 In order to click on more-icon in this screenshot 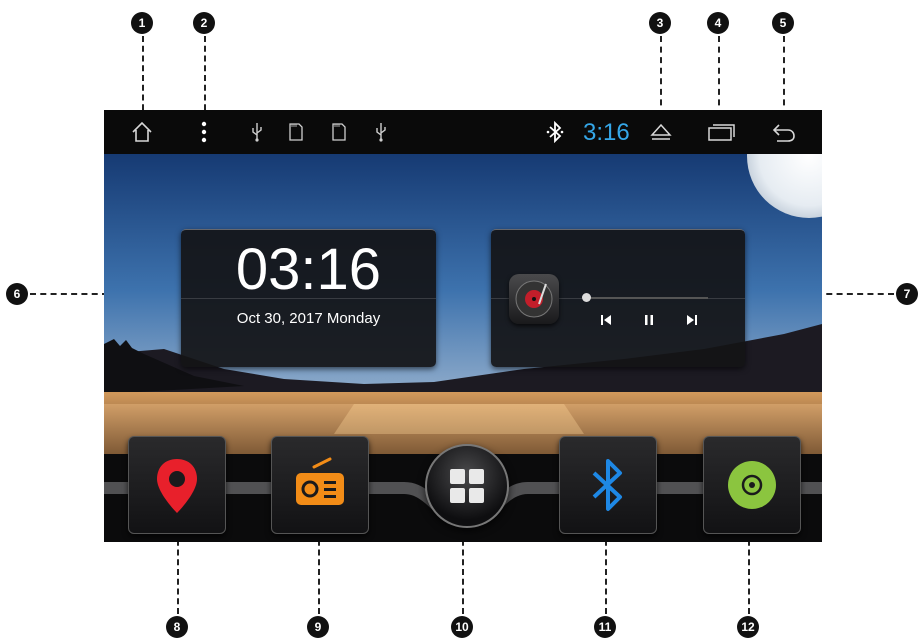, I will do `click(204, 132)`.